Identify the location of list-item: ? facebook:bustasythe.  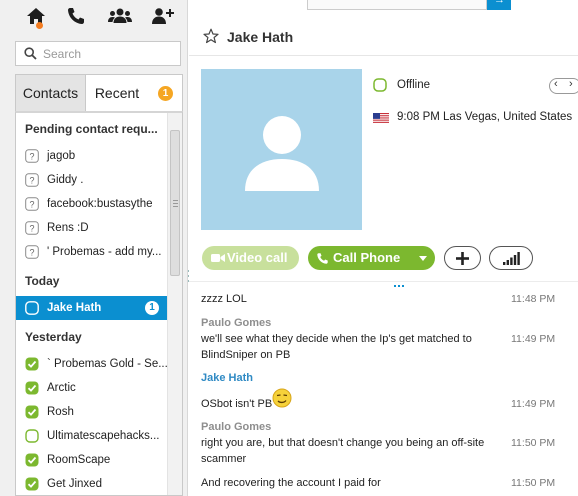
(92, 204).